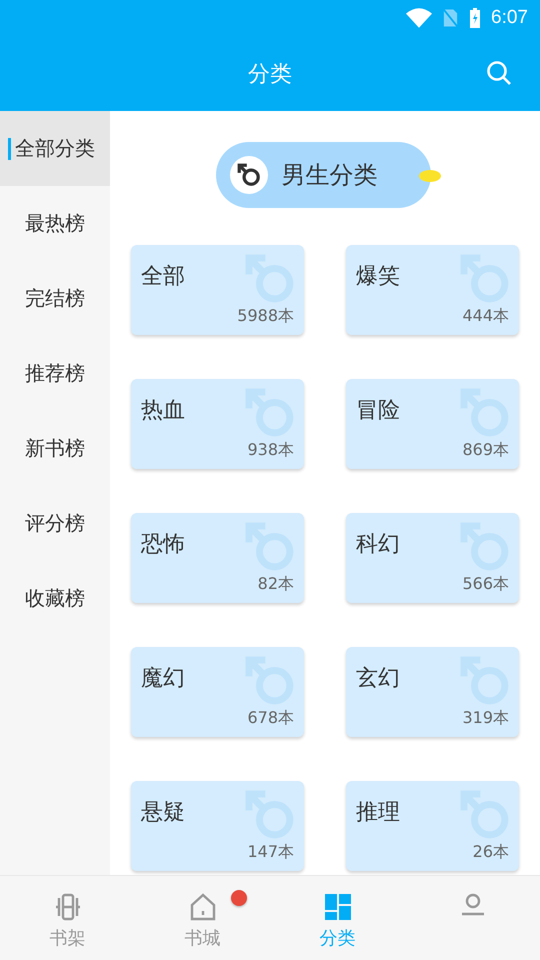 This screenshot has width=540, height=960. Describe the element at coordinates (432, 290) in the screenshot. I see `category-card: 爆笑 444本` at that location.